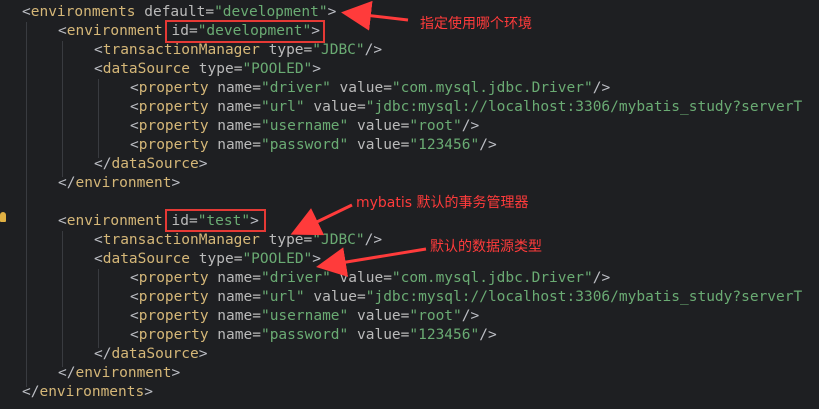 The height and width of the screenshot is (409, 819). What do you see at coordinates (476, 24) in the screenshot?
I see `annotation-specify-env: 指定使用哪个环境` at bounding box center [476, 24].